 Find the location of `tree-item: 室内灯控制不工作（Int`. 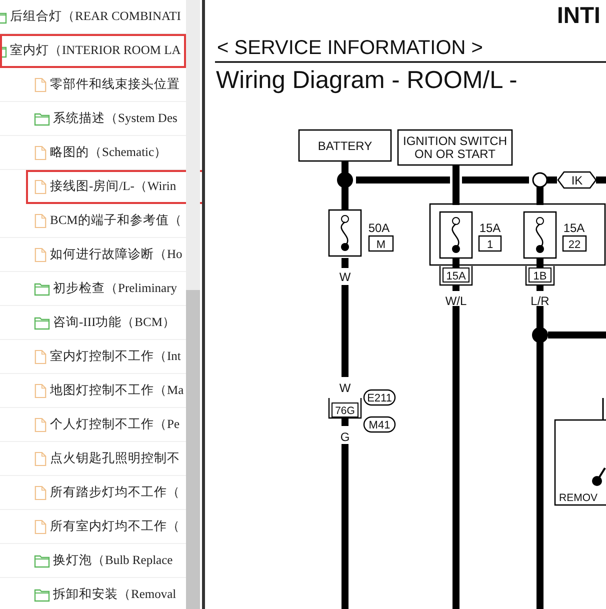

tree-item: 室内灯控制不工作（Int is located at coordinates (93, 357).